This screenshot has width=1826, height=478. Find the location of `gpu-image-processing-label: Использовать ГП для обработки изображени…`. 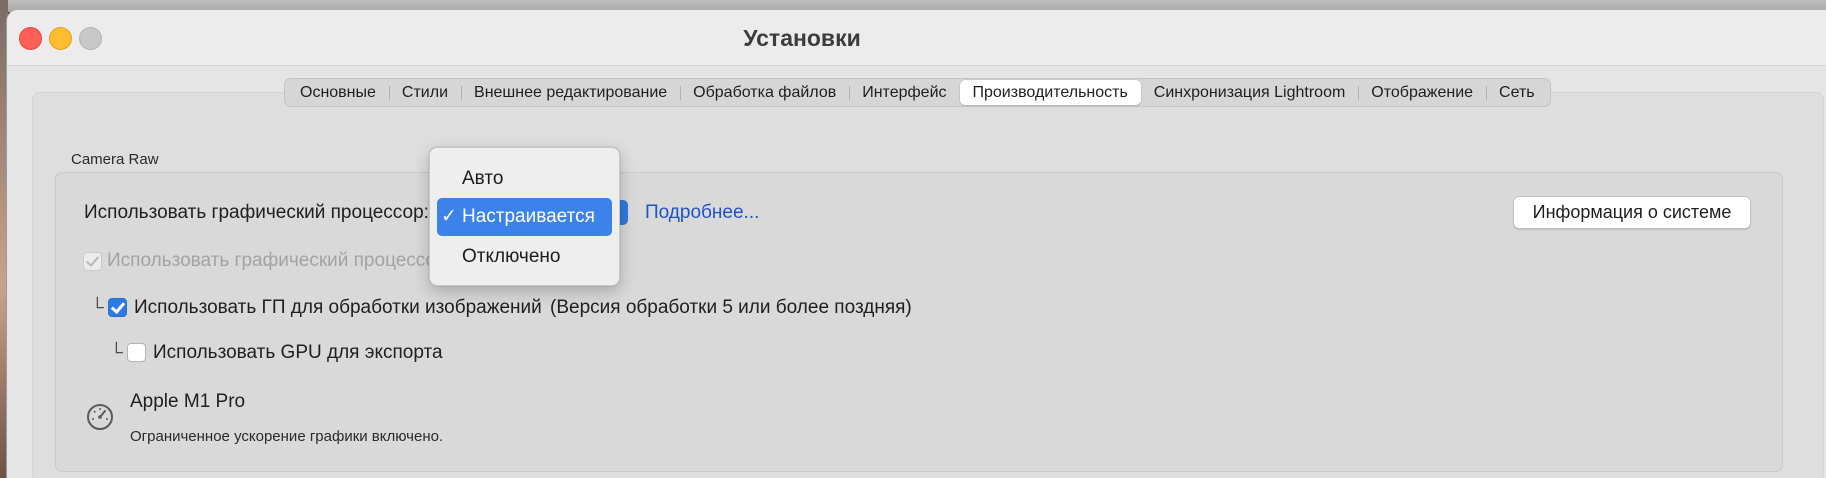

gpu-image-processing-label: Использовать ГП для обработки изображени… is located at coordinates (338, 308).